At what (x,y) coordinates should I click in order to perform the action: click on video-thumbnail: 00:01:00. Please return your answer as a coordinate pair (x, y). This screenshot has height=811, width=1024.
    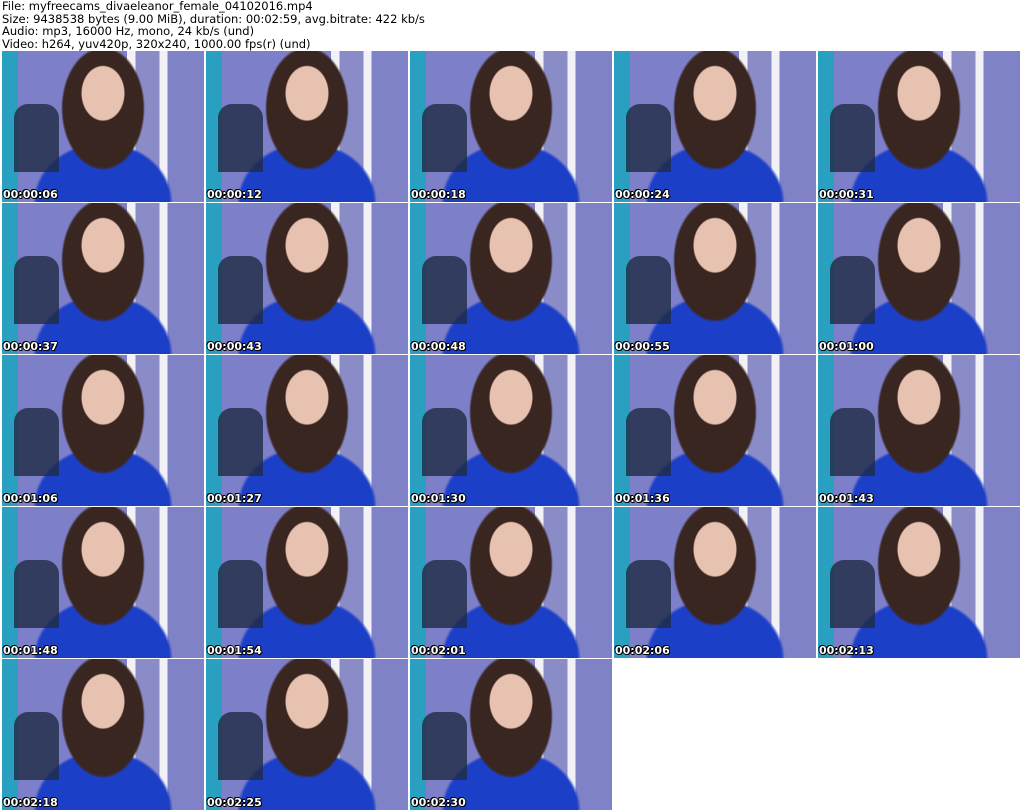
    Looking at the image, I should click on (919, 278).